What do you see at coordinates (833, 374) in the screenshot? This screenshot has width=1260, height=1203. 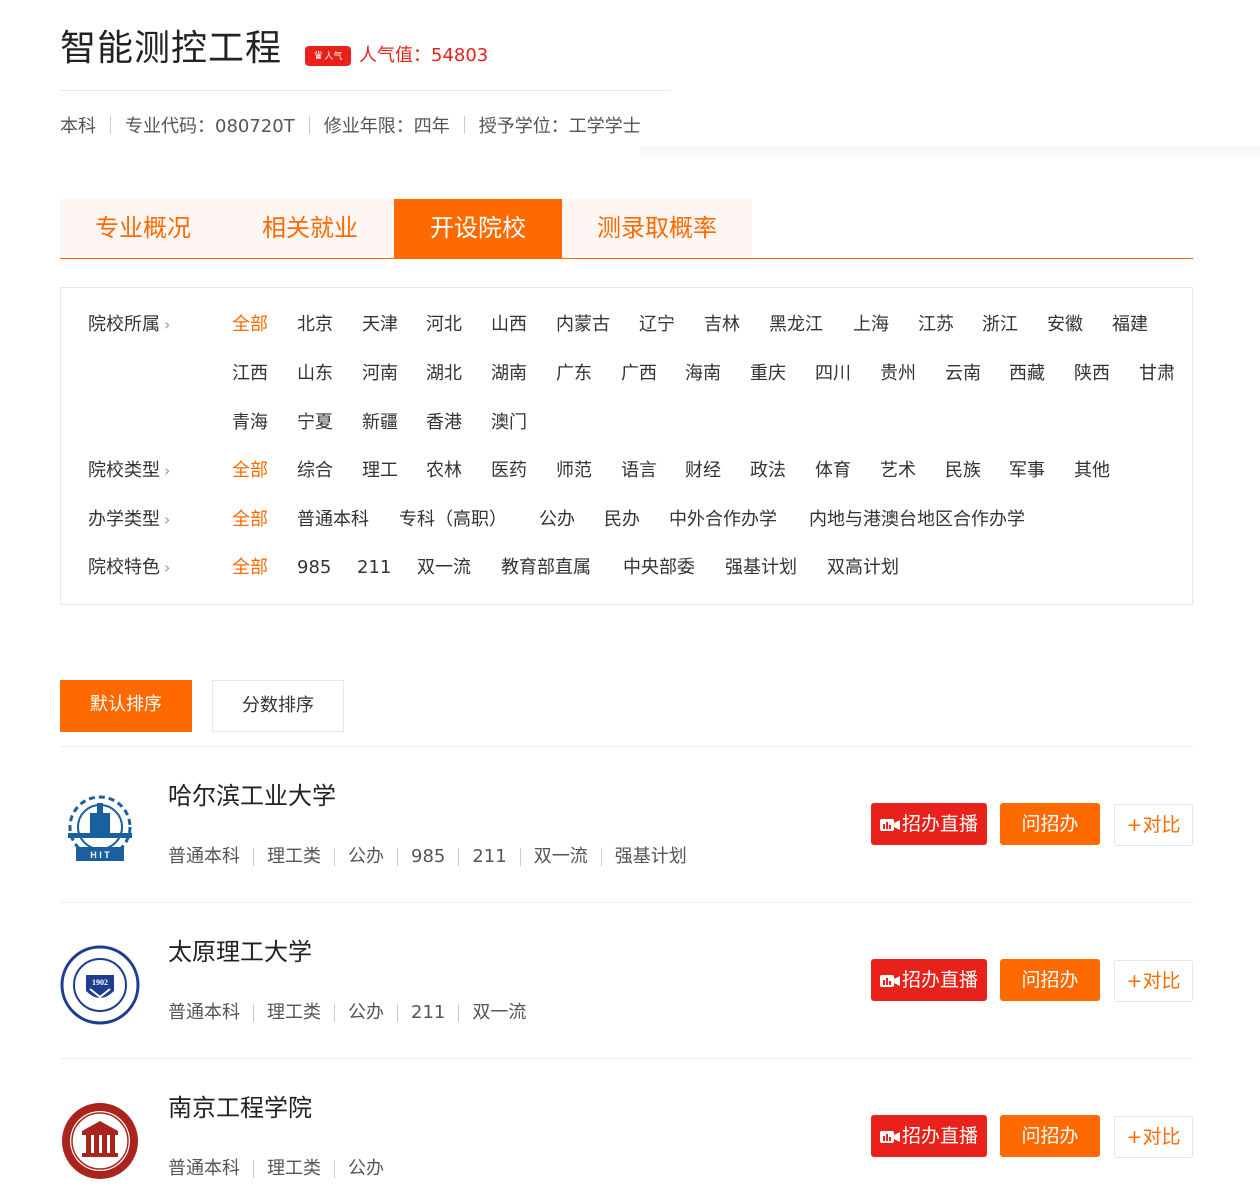 I see `filter-option: 四川` at bounding box center [833, 374].